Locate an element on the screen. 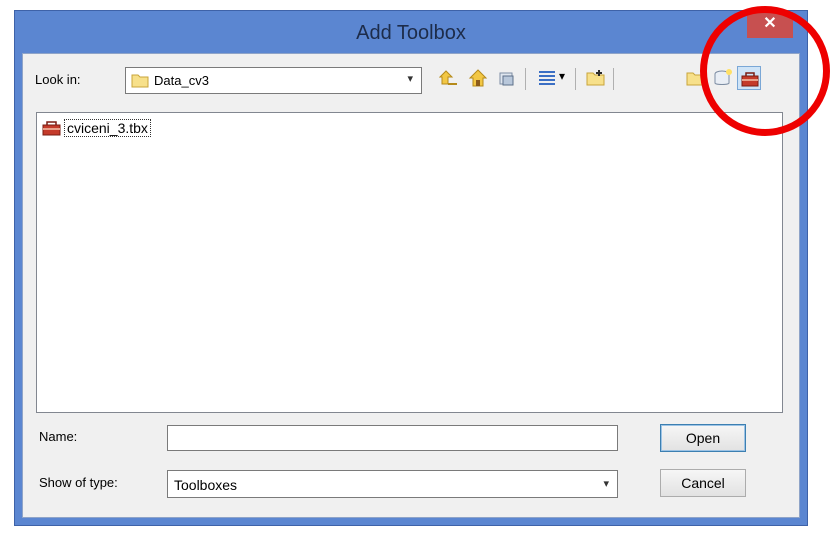  connect-folder-button is located at coordinates (507, 78).